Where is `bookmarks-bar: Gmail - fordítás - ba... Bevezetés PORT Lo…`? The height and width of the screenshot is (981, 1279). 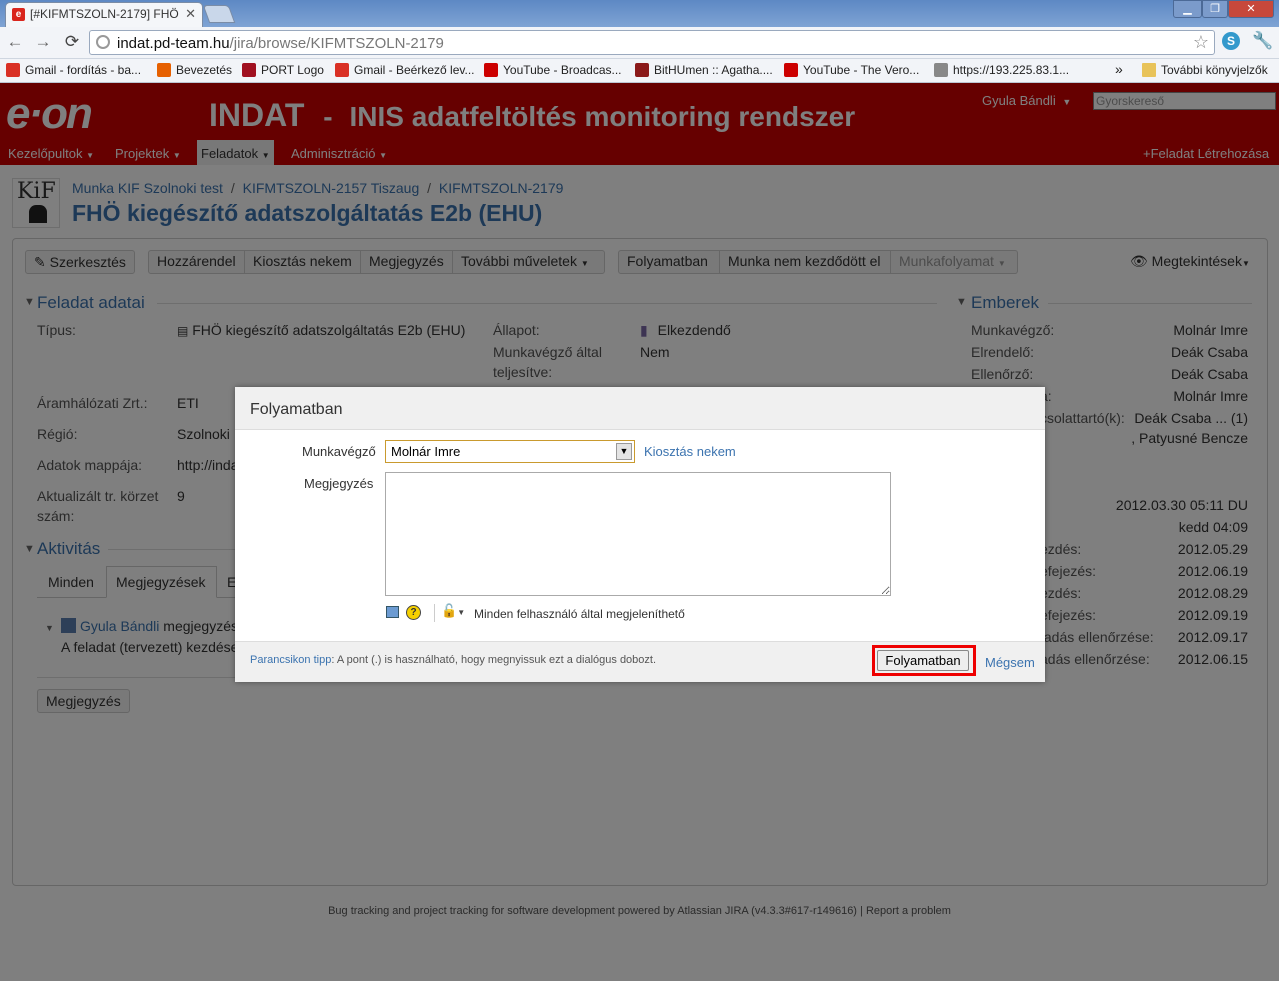 bookmarks-bar: Gmail - fordítás - ba... Bevezetés PORT Lo… is located at coordinates (639, 71).